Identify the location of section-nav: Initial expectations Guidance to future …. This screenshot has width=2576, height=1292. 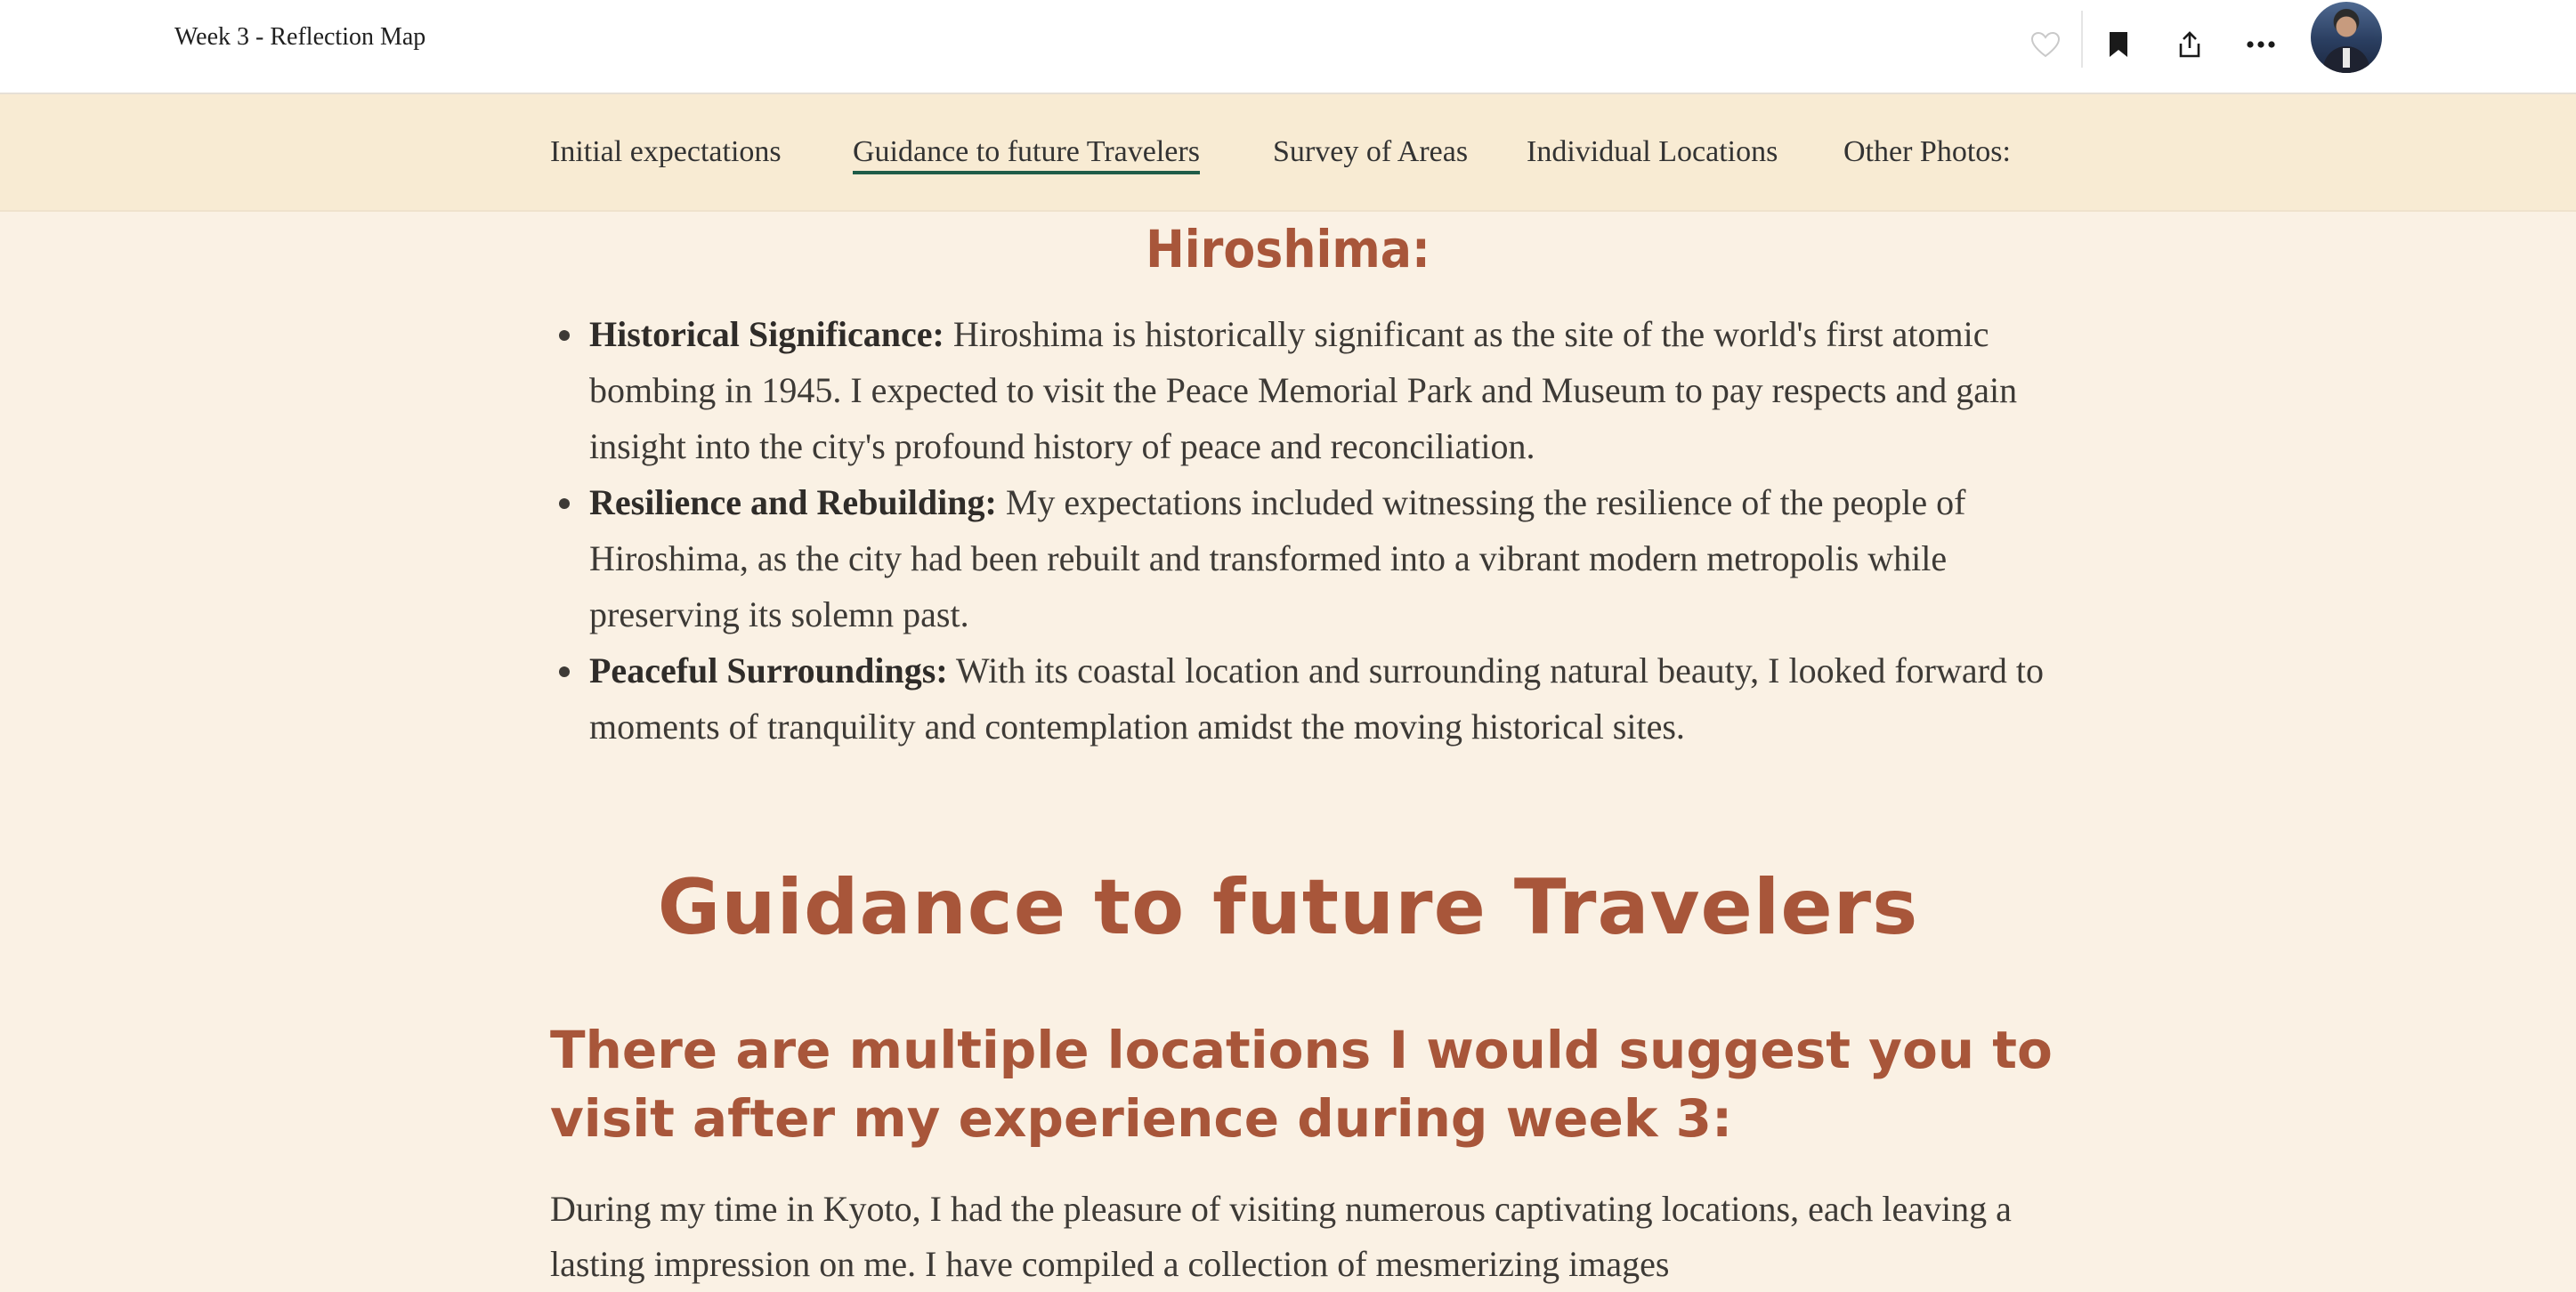
(1288, 153).